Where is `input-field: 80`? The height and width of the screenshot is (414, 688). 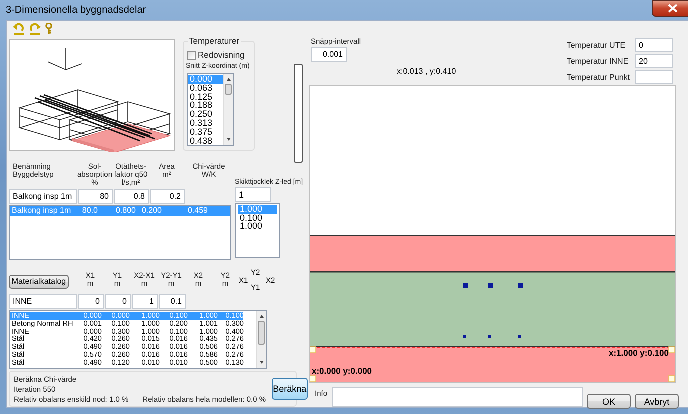
input-field: 80 is located at coordinates (95, 196).